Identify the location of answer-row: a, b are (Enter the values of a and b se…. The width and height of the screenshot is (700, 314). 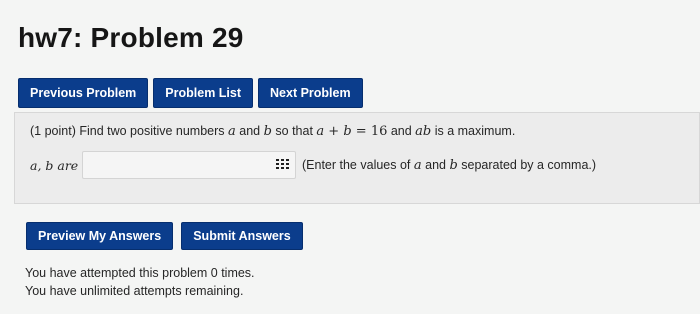
(313, 165).